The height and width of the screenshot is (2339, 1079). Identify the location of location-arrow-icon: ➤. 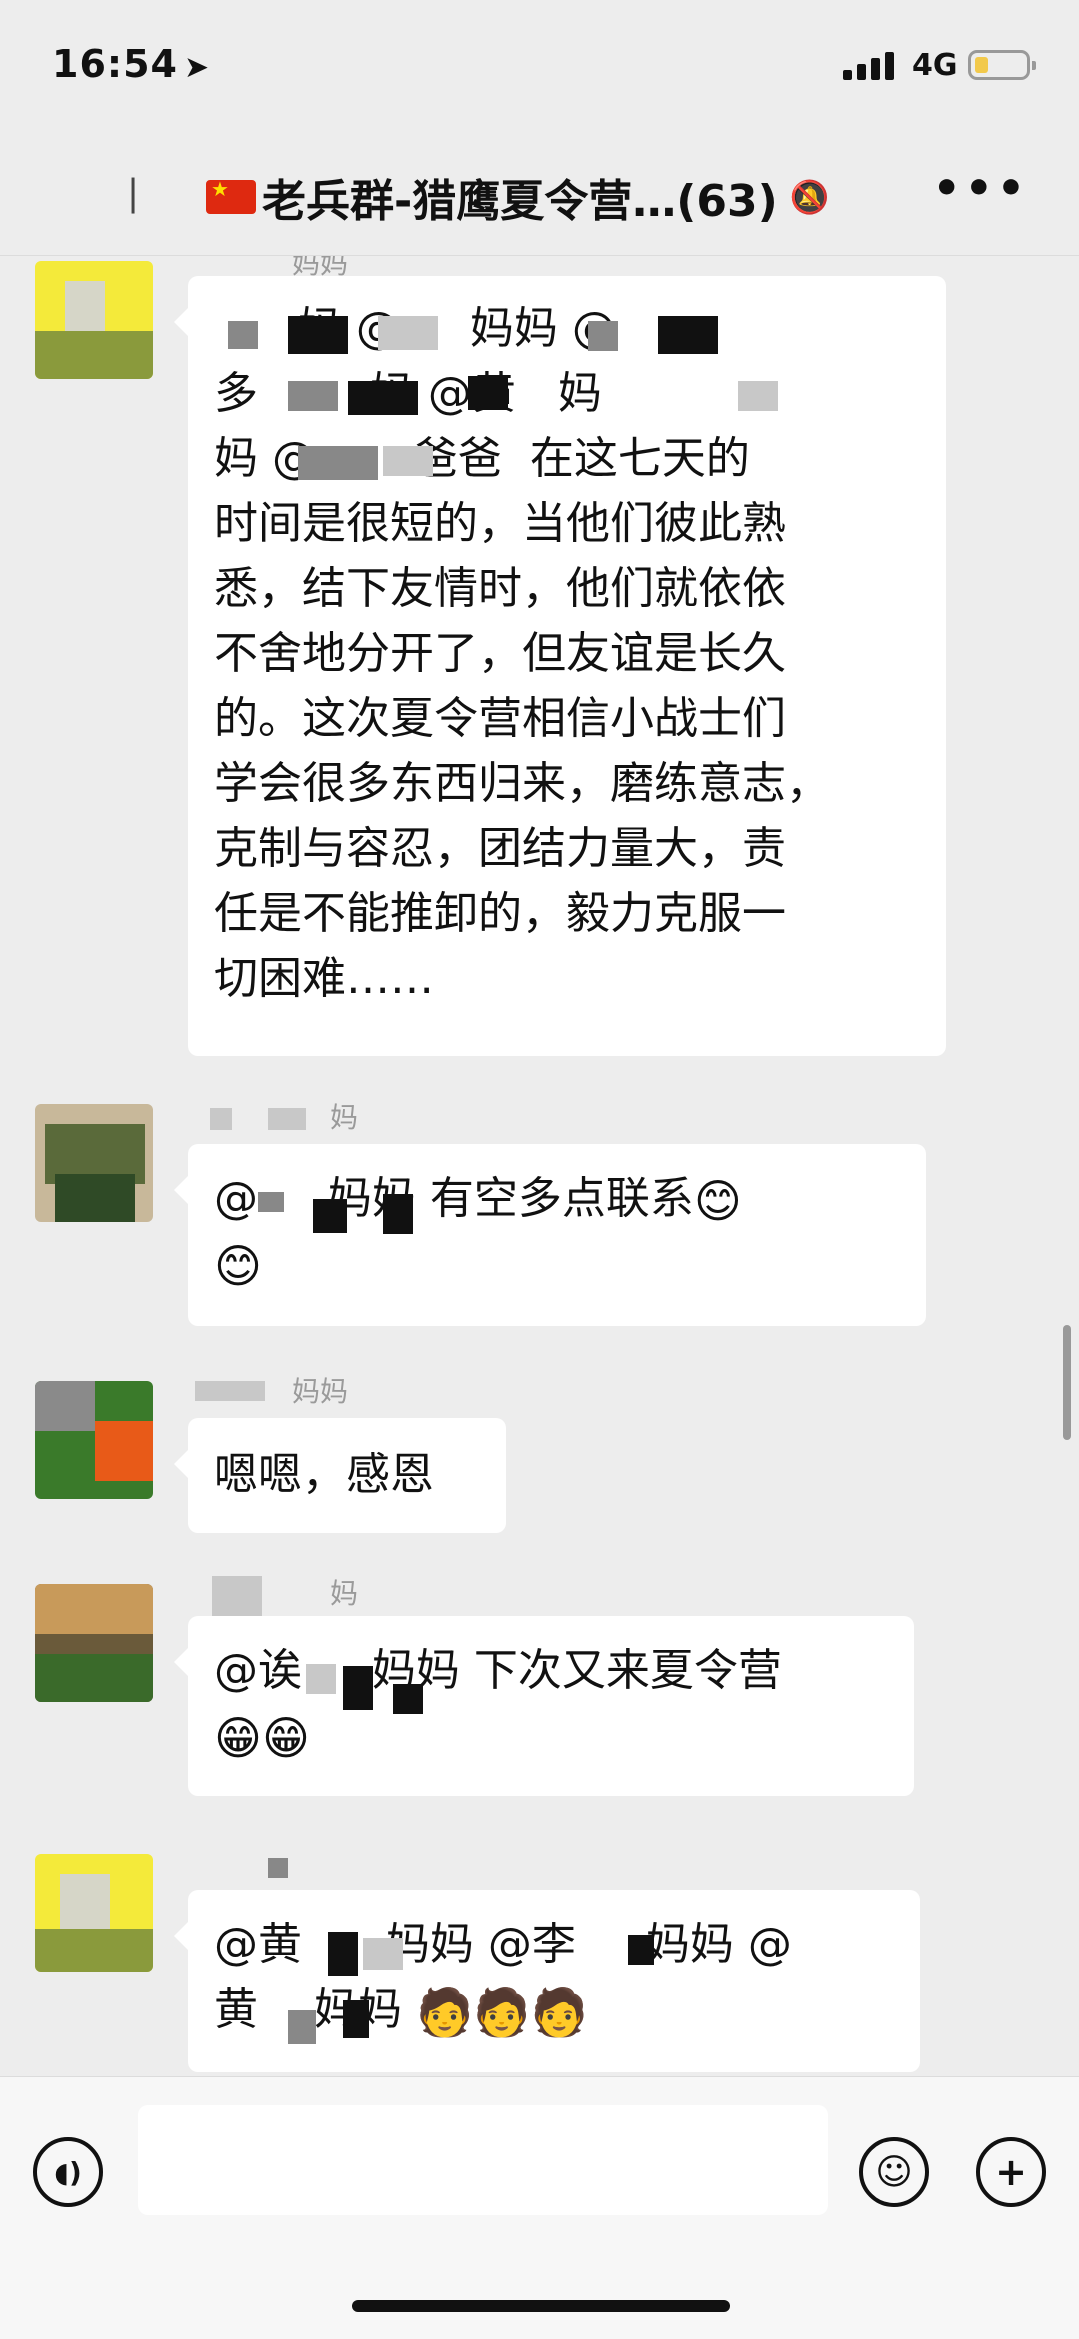
(197, 67).